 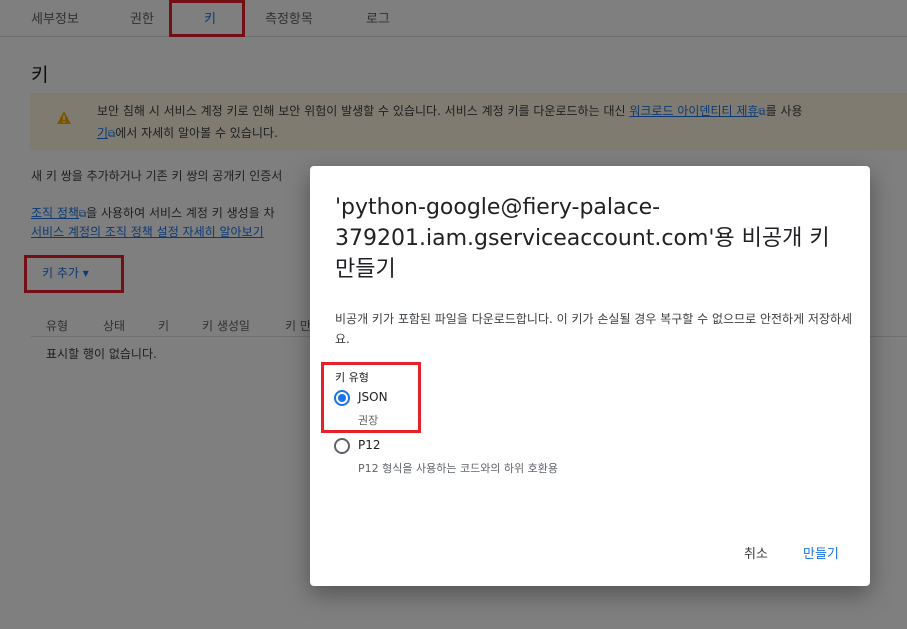 I want to click on create-button: 만들기, so click(x=821, y=552).